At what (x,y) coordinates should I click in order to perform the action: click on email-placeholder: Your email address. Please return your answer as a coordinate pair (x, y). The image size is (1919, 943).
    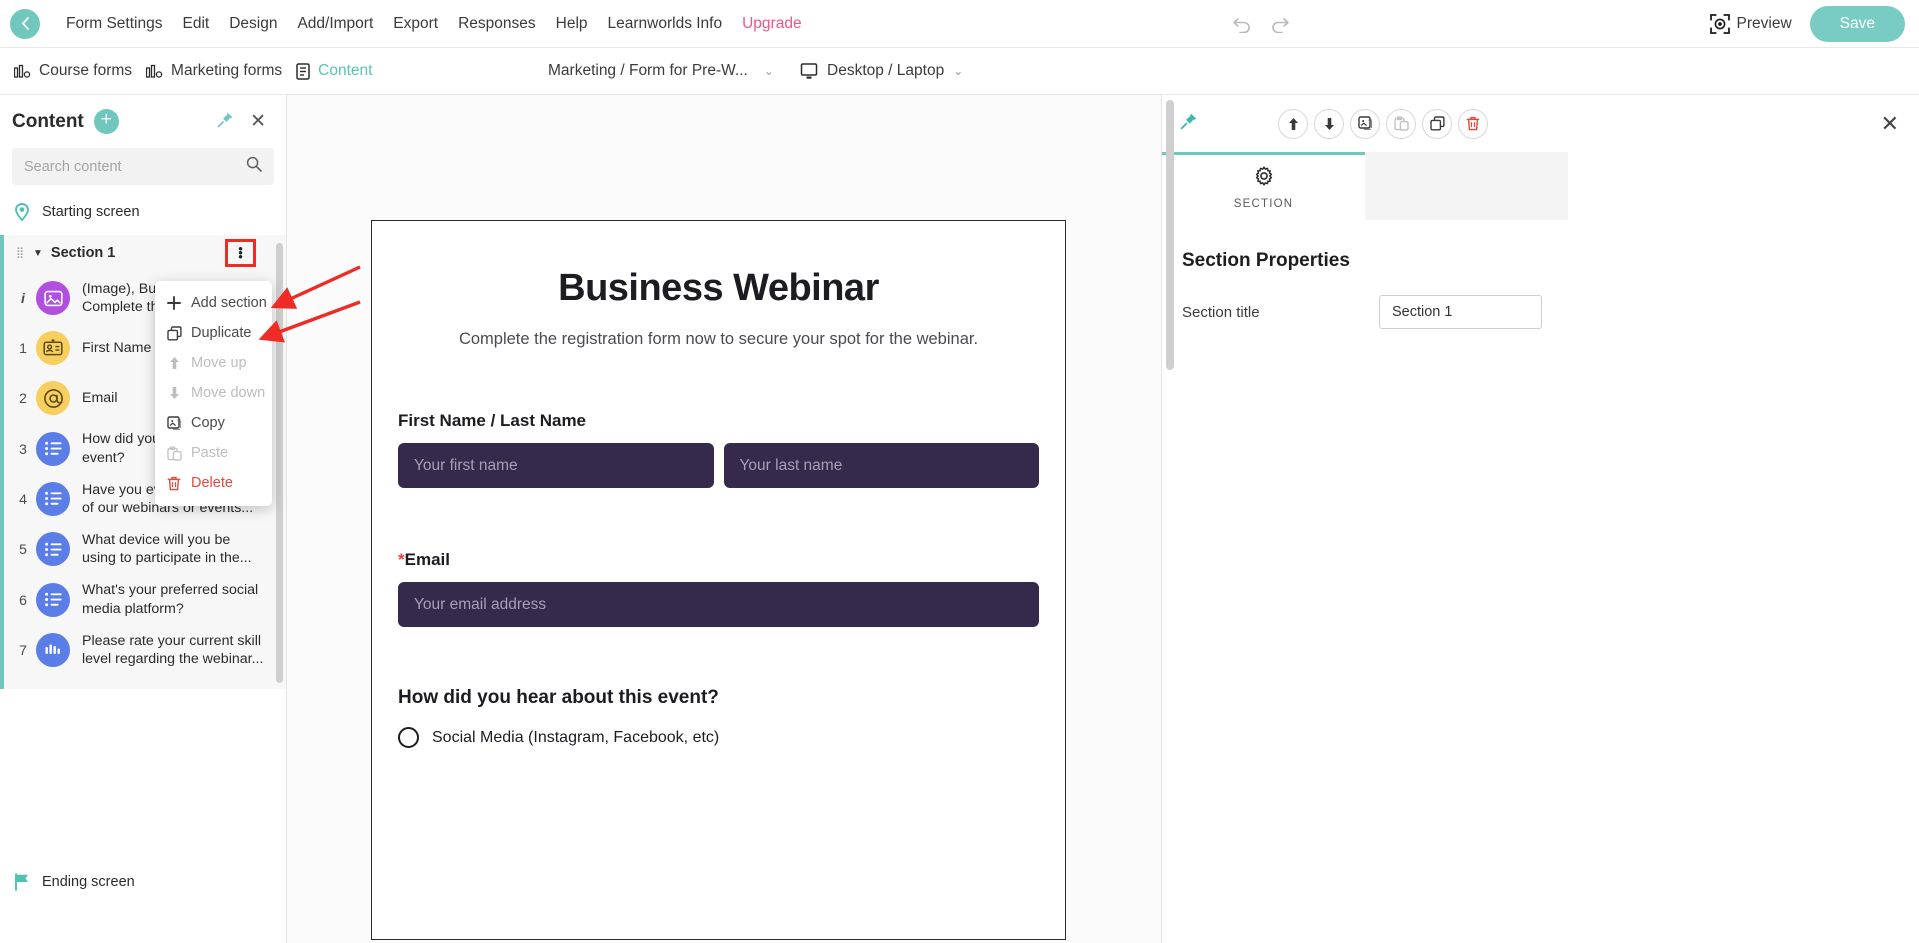
    Looking at the image, I should click on (480, 604).